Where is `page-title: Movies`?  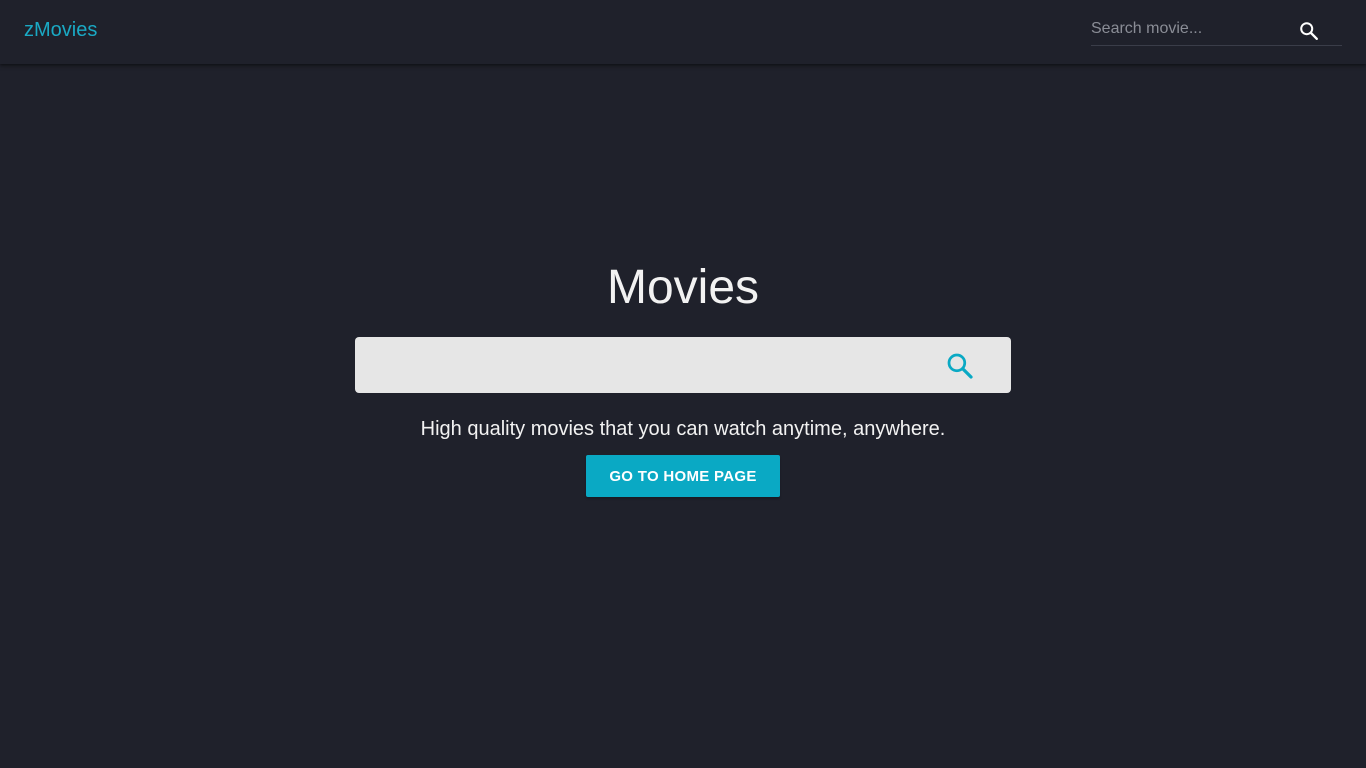 page-title: Movies is located at coordinates (683, 287).